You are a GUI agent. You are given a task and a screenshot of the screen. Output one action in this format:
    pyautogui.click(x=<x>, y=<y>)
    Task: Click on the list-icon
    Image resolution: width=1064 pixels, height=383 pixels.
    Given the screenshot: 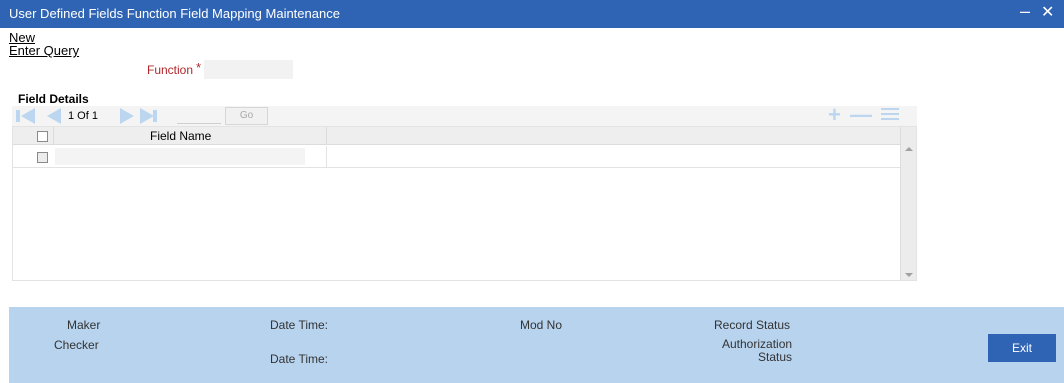 What is the action you would take?
    pyautogui.click(x=890, y=116)
    